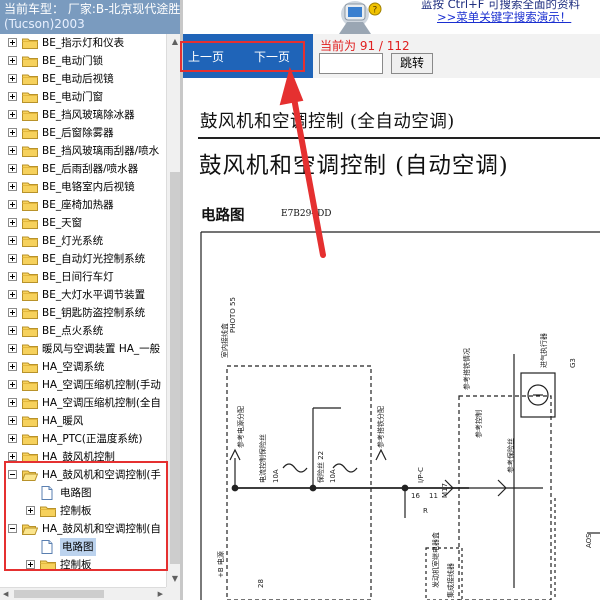 The height and width of the screenshot is (600, 600). What do you see at coordinates (59, 594) in the screenshot?
I see `hscroll-thumb` at bounding box center [59, 594].